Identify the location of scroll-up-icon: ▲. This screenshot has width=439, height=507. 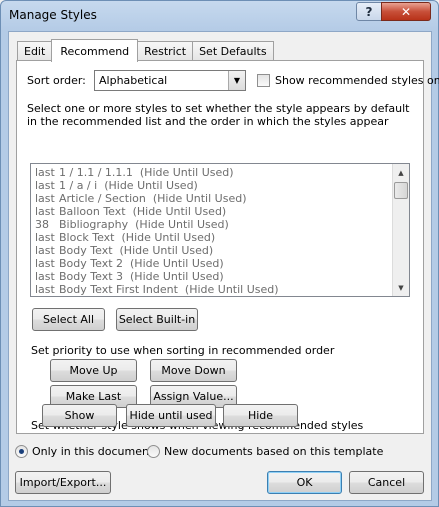
(401, 172).